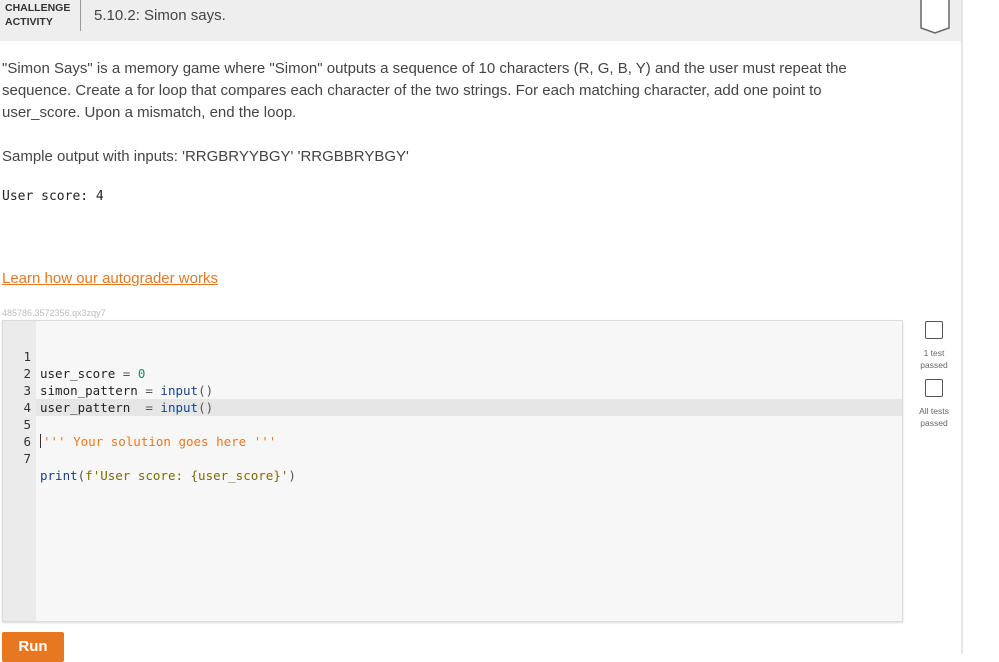 The height and width of the screenshot is (662, 999). What do you see at coordinates (934, 353) in the screenshot?
I see `test-result-line1: 1 test` at bounding box center [934, 353].